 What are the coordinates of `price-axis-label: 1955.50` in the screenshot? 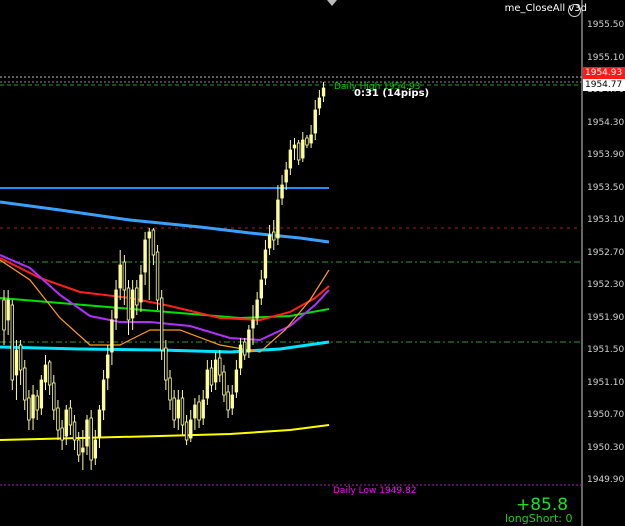 It's located at (606, 25).